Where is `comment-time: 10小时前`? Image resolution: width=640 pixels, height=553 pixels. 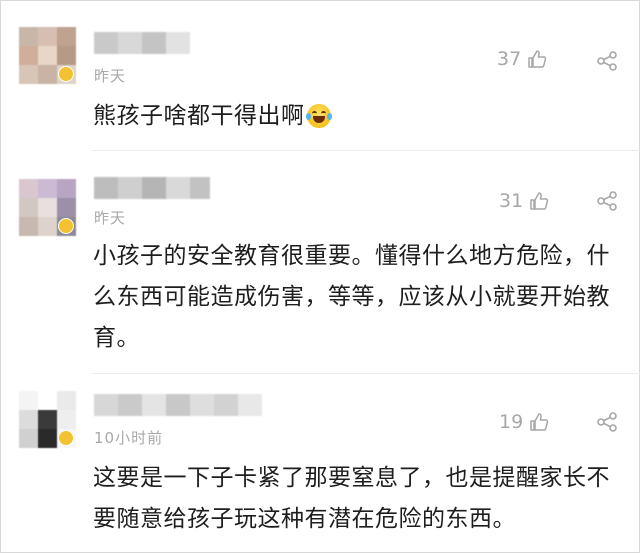
comment-time: 10小时前 is located at coordinates (129, 438).